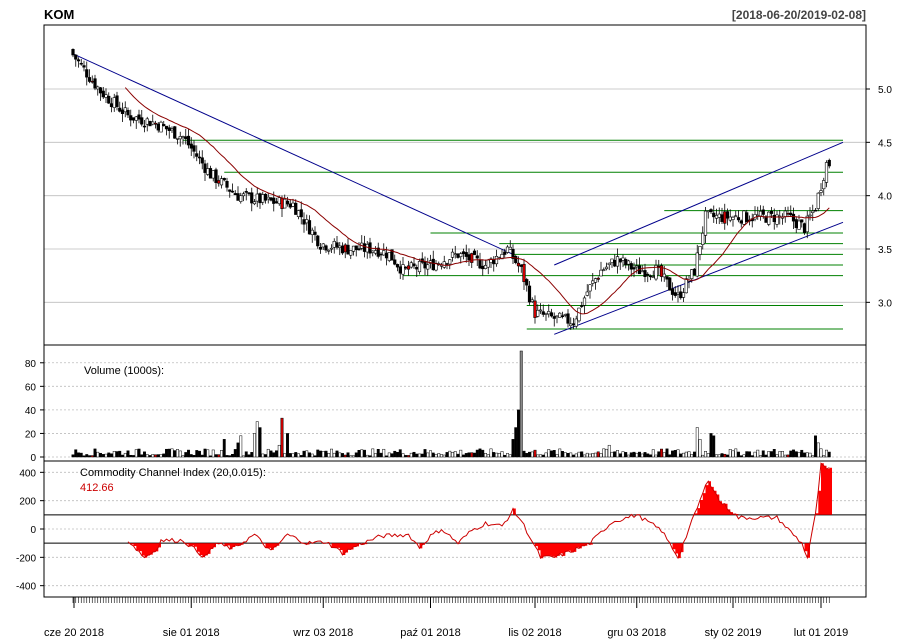 The height and width of the screenshot is (644, 905). Describe the element at coordinates (30, 530) in the screenshot. I see `cci-axis: 400 200 0 -200 -400` at that location.